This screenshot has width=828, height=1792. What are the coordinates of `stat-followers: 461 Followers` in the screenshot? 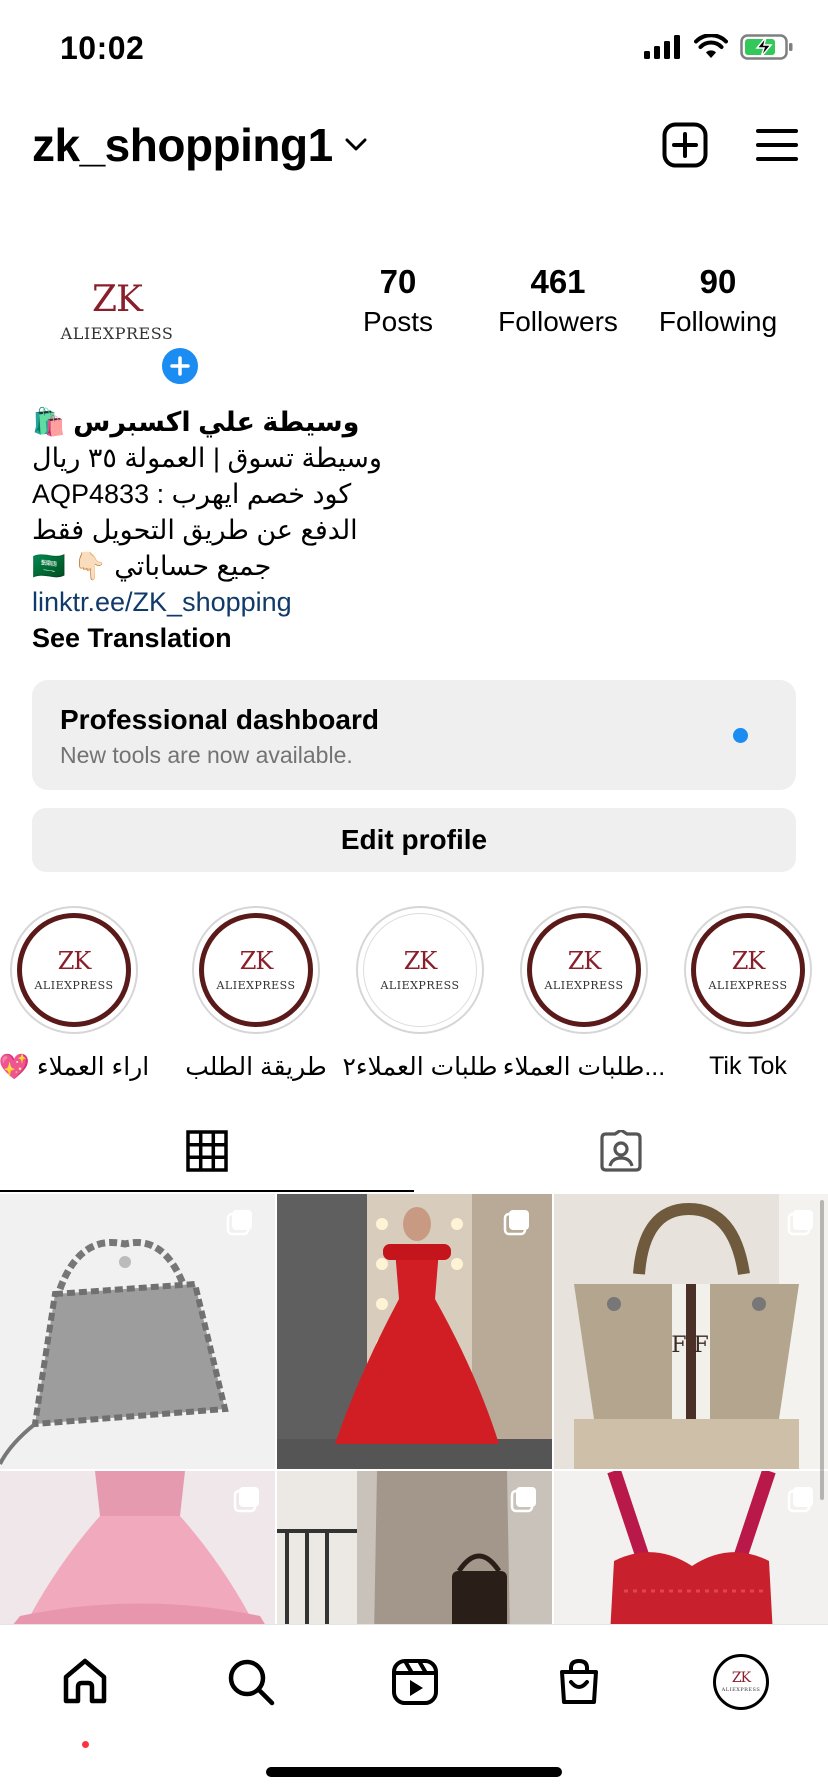 It's located at (558, 300).